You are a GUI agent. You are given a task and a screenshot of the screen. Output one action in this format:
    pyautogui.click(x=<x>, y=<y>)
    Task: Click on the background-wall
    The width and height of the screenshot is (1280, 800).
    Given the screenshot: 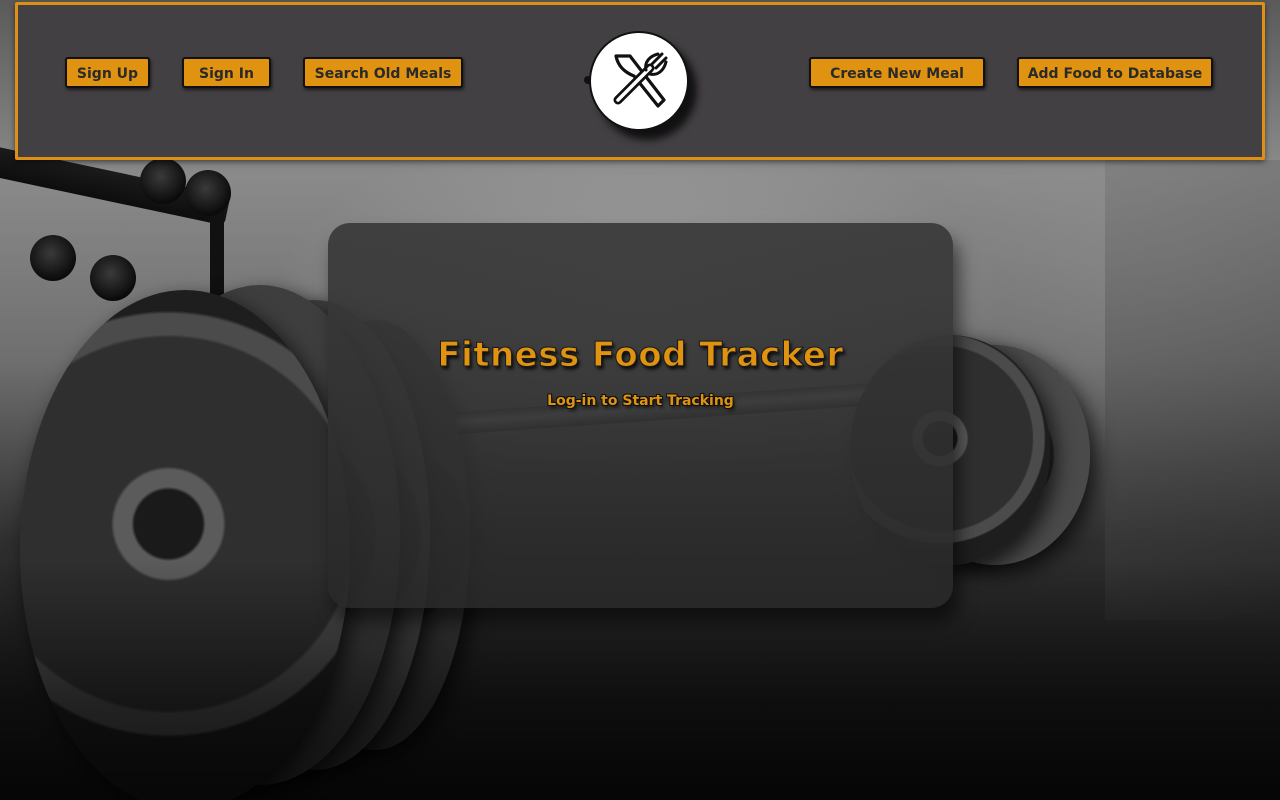 What is the action you would take?
    pyautogui.click(x=1192, y=390)
    